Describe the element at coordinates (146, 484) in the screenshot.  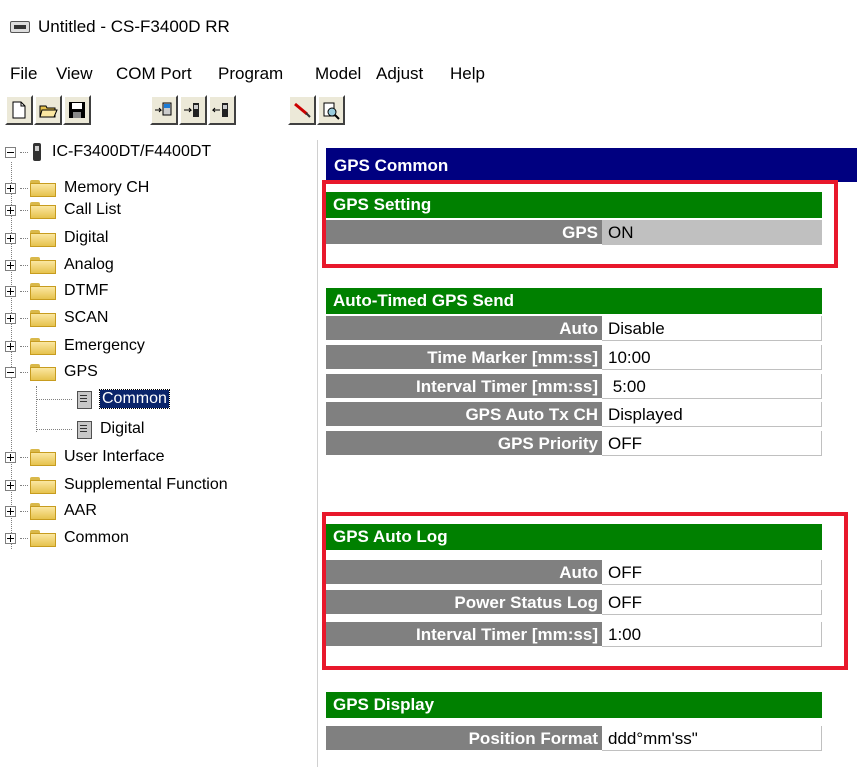
I see `tree-item-label: Supplemental Function` at that location.